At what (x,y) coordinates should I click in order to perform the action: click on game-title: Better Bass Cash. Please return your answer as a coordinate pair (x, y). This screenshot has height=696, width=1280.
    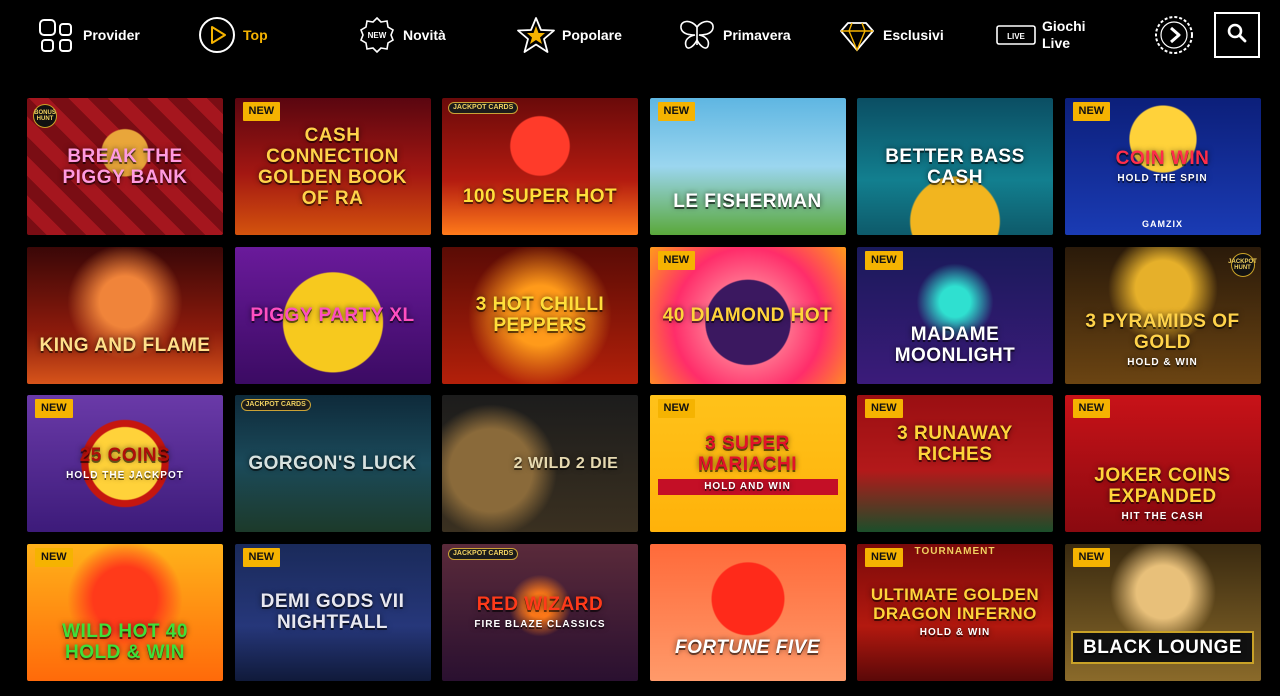
    Looking at the image, I should click on (955, 166).